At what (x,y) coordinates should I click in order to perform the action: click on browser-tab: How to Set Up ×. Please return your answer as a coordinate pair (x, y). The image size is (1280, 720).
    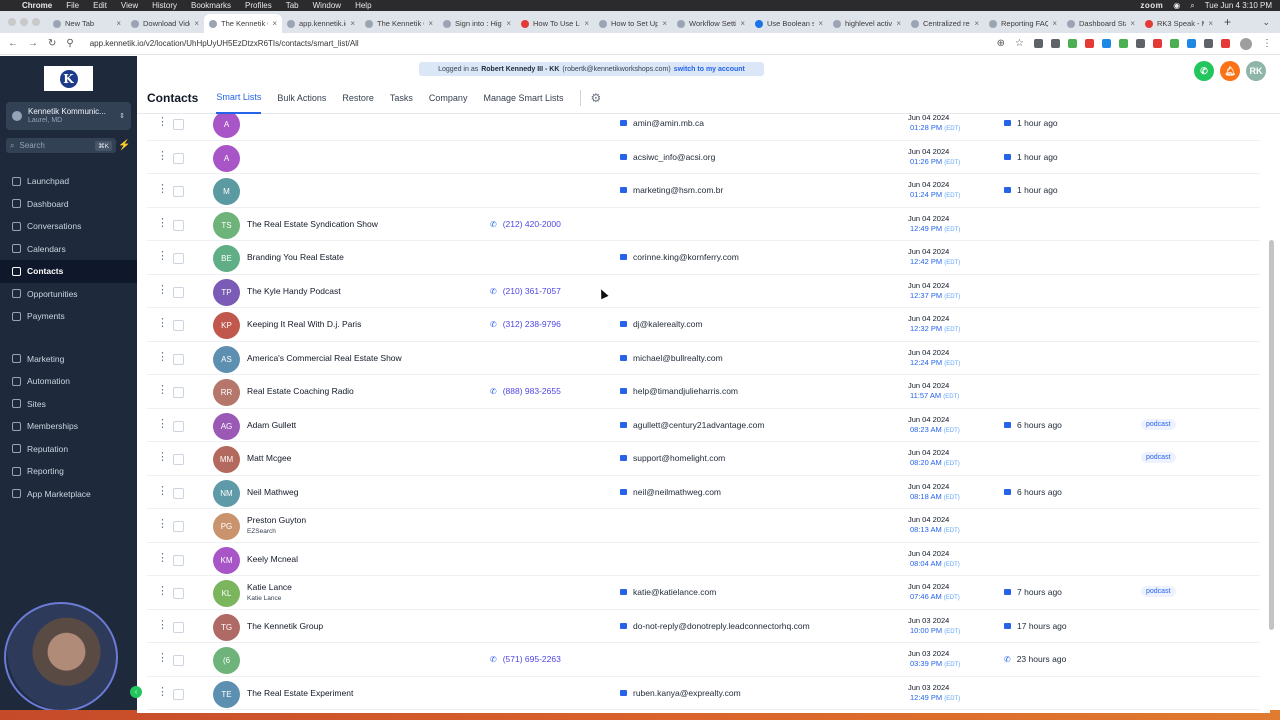
    Looking at the image, I should click on (633, 23).